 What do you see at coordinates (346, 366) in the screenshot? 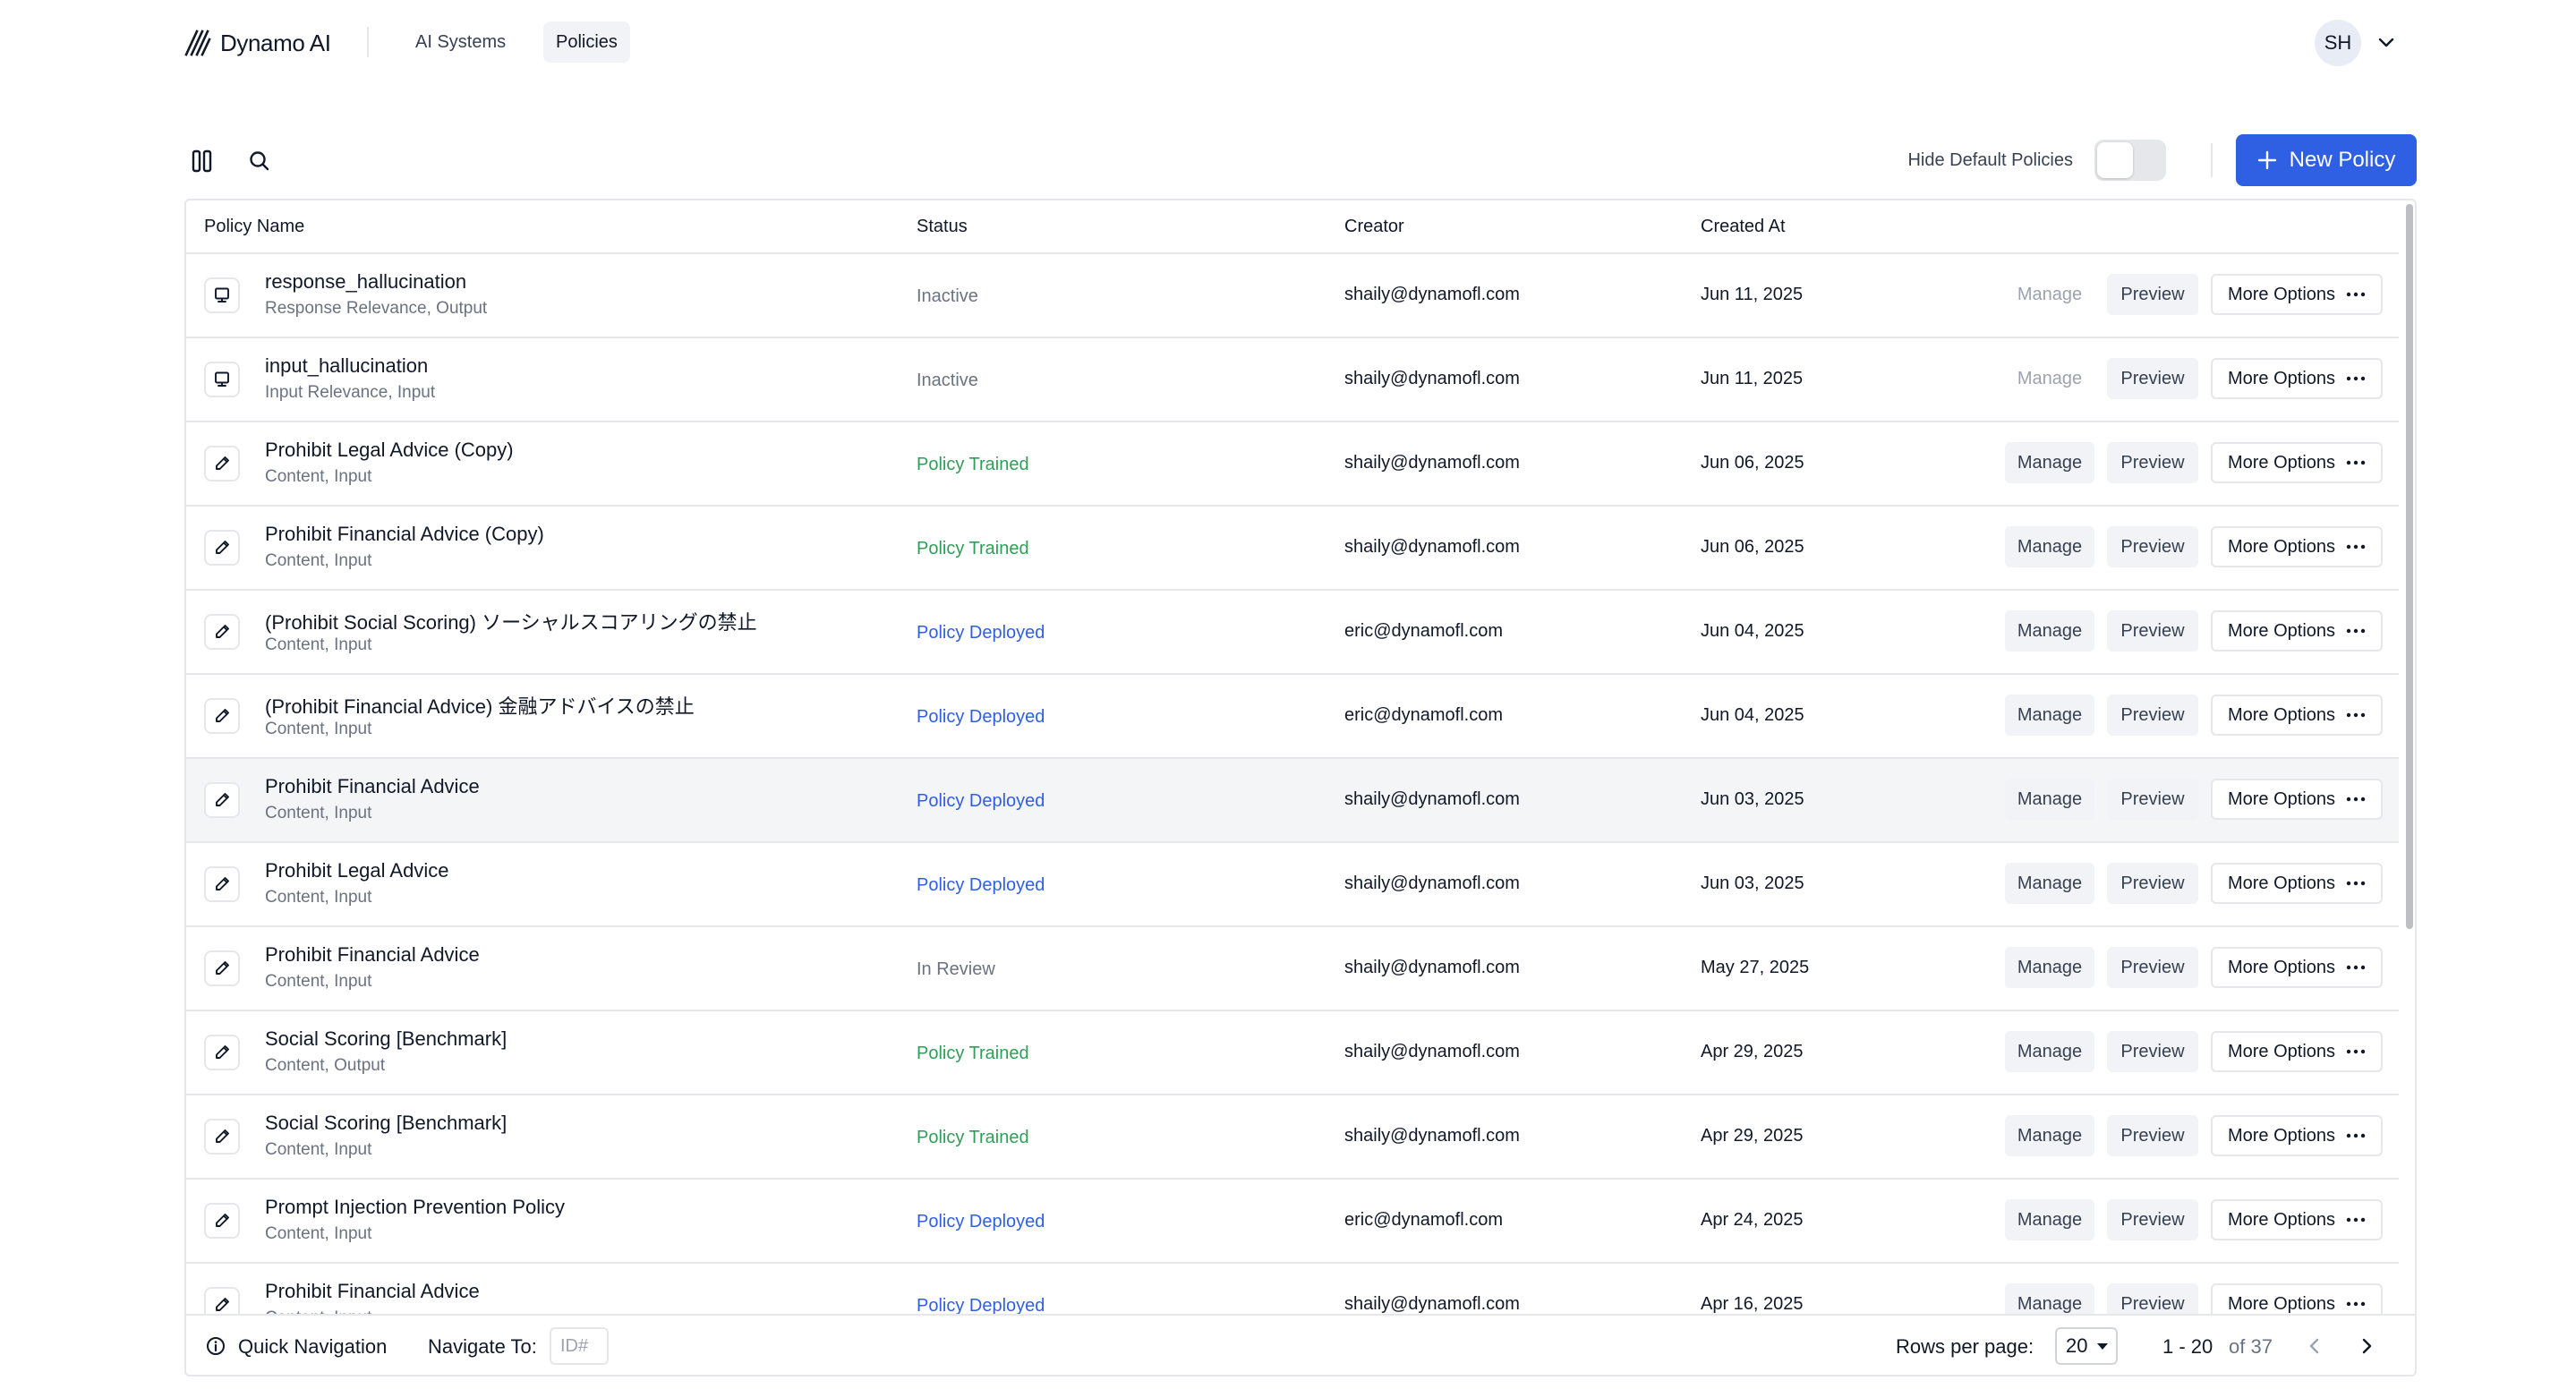
I see `policy-name: input_hallucination` at bounding box center [346, 366].